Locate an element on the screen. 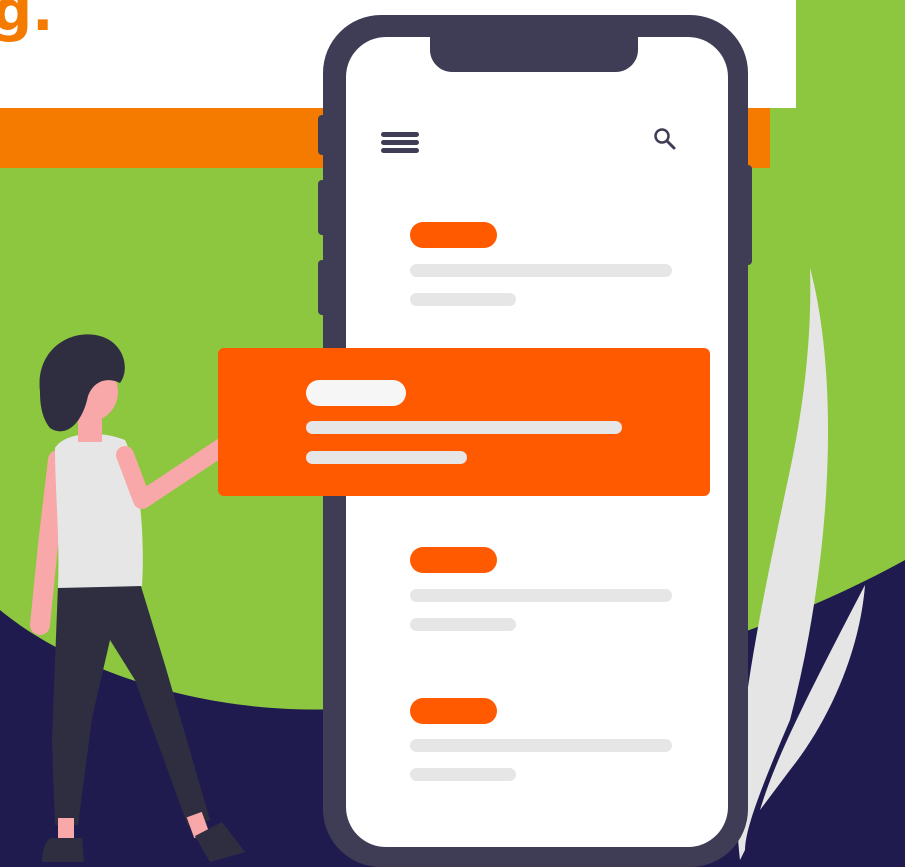 This screenshot has height=867, width=905. hamburger-menu-icon is located at coordinates (400, 142).